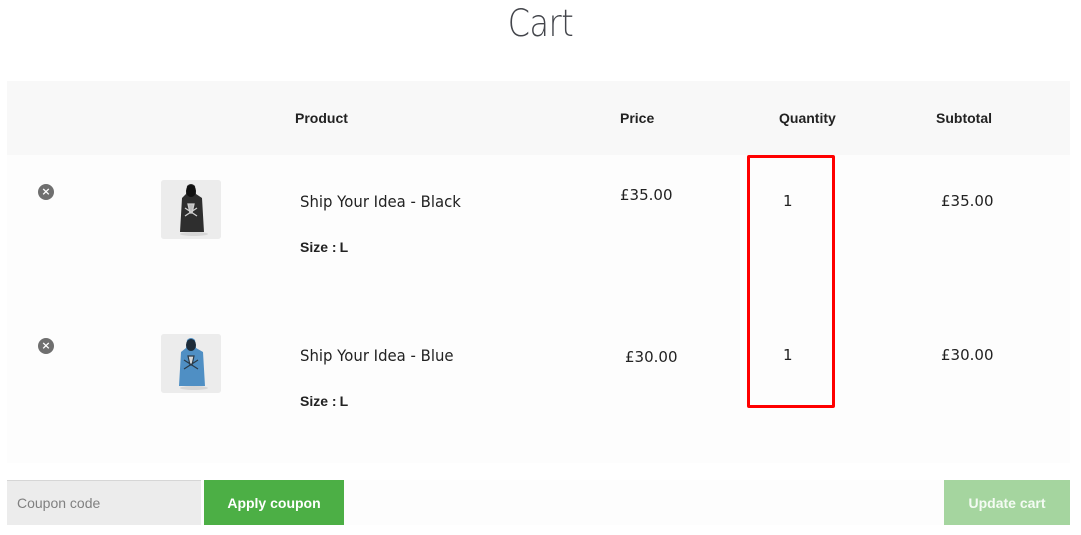 This screenshot has width=1081, height=535. What do you see at coordinates (964, 118) in the screenshot?
I see `header-subtotal: Subtotal` at bounding box center [964, 118].